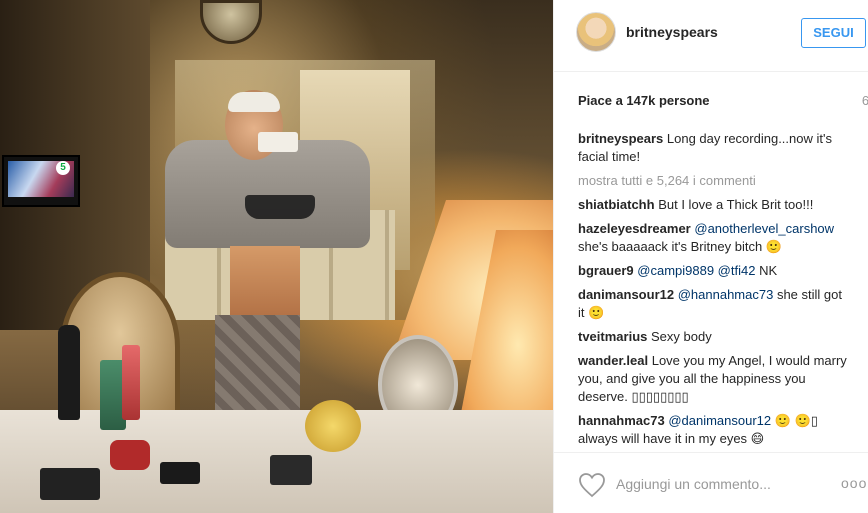  Describe the element at coordinates (267, 194) in the screenshot. I see `person-sweater` at that location.